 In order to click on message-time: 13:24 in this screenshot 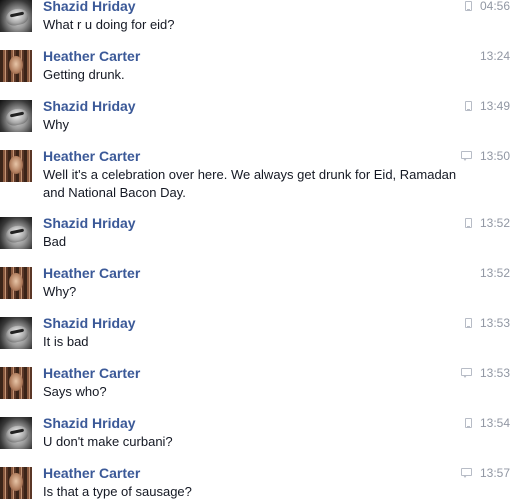, I will do `click(494, 56)`.